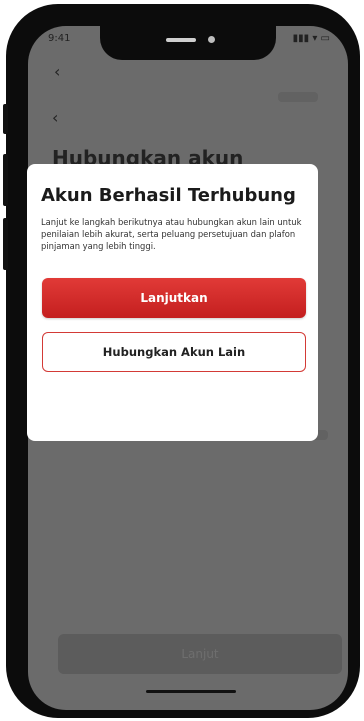 The width and height of the screenshot is (364, 721). What do you see at coordinates (174, 298) in the screenshot?
I see `continue-button: Lanjutkan` at bounding box center [174, 298].